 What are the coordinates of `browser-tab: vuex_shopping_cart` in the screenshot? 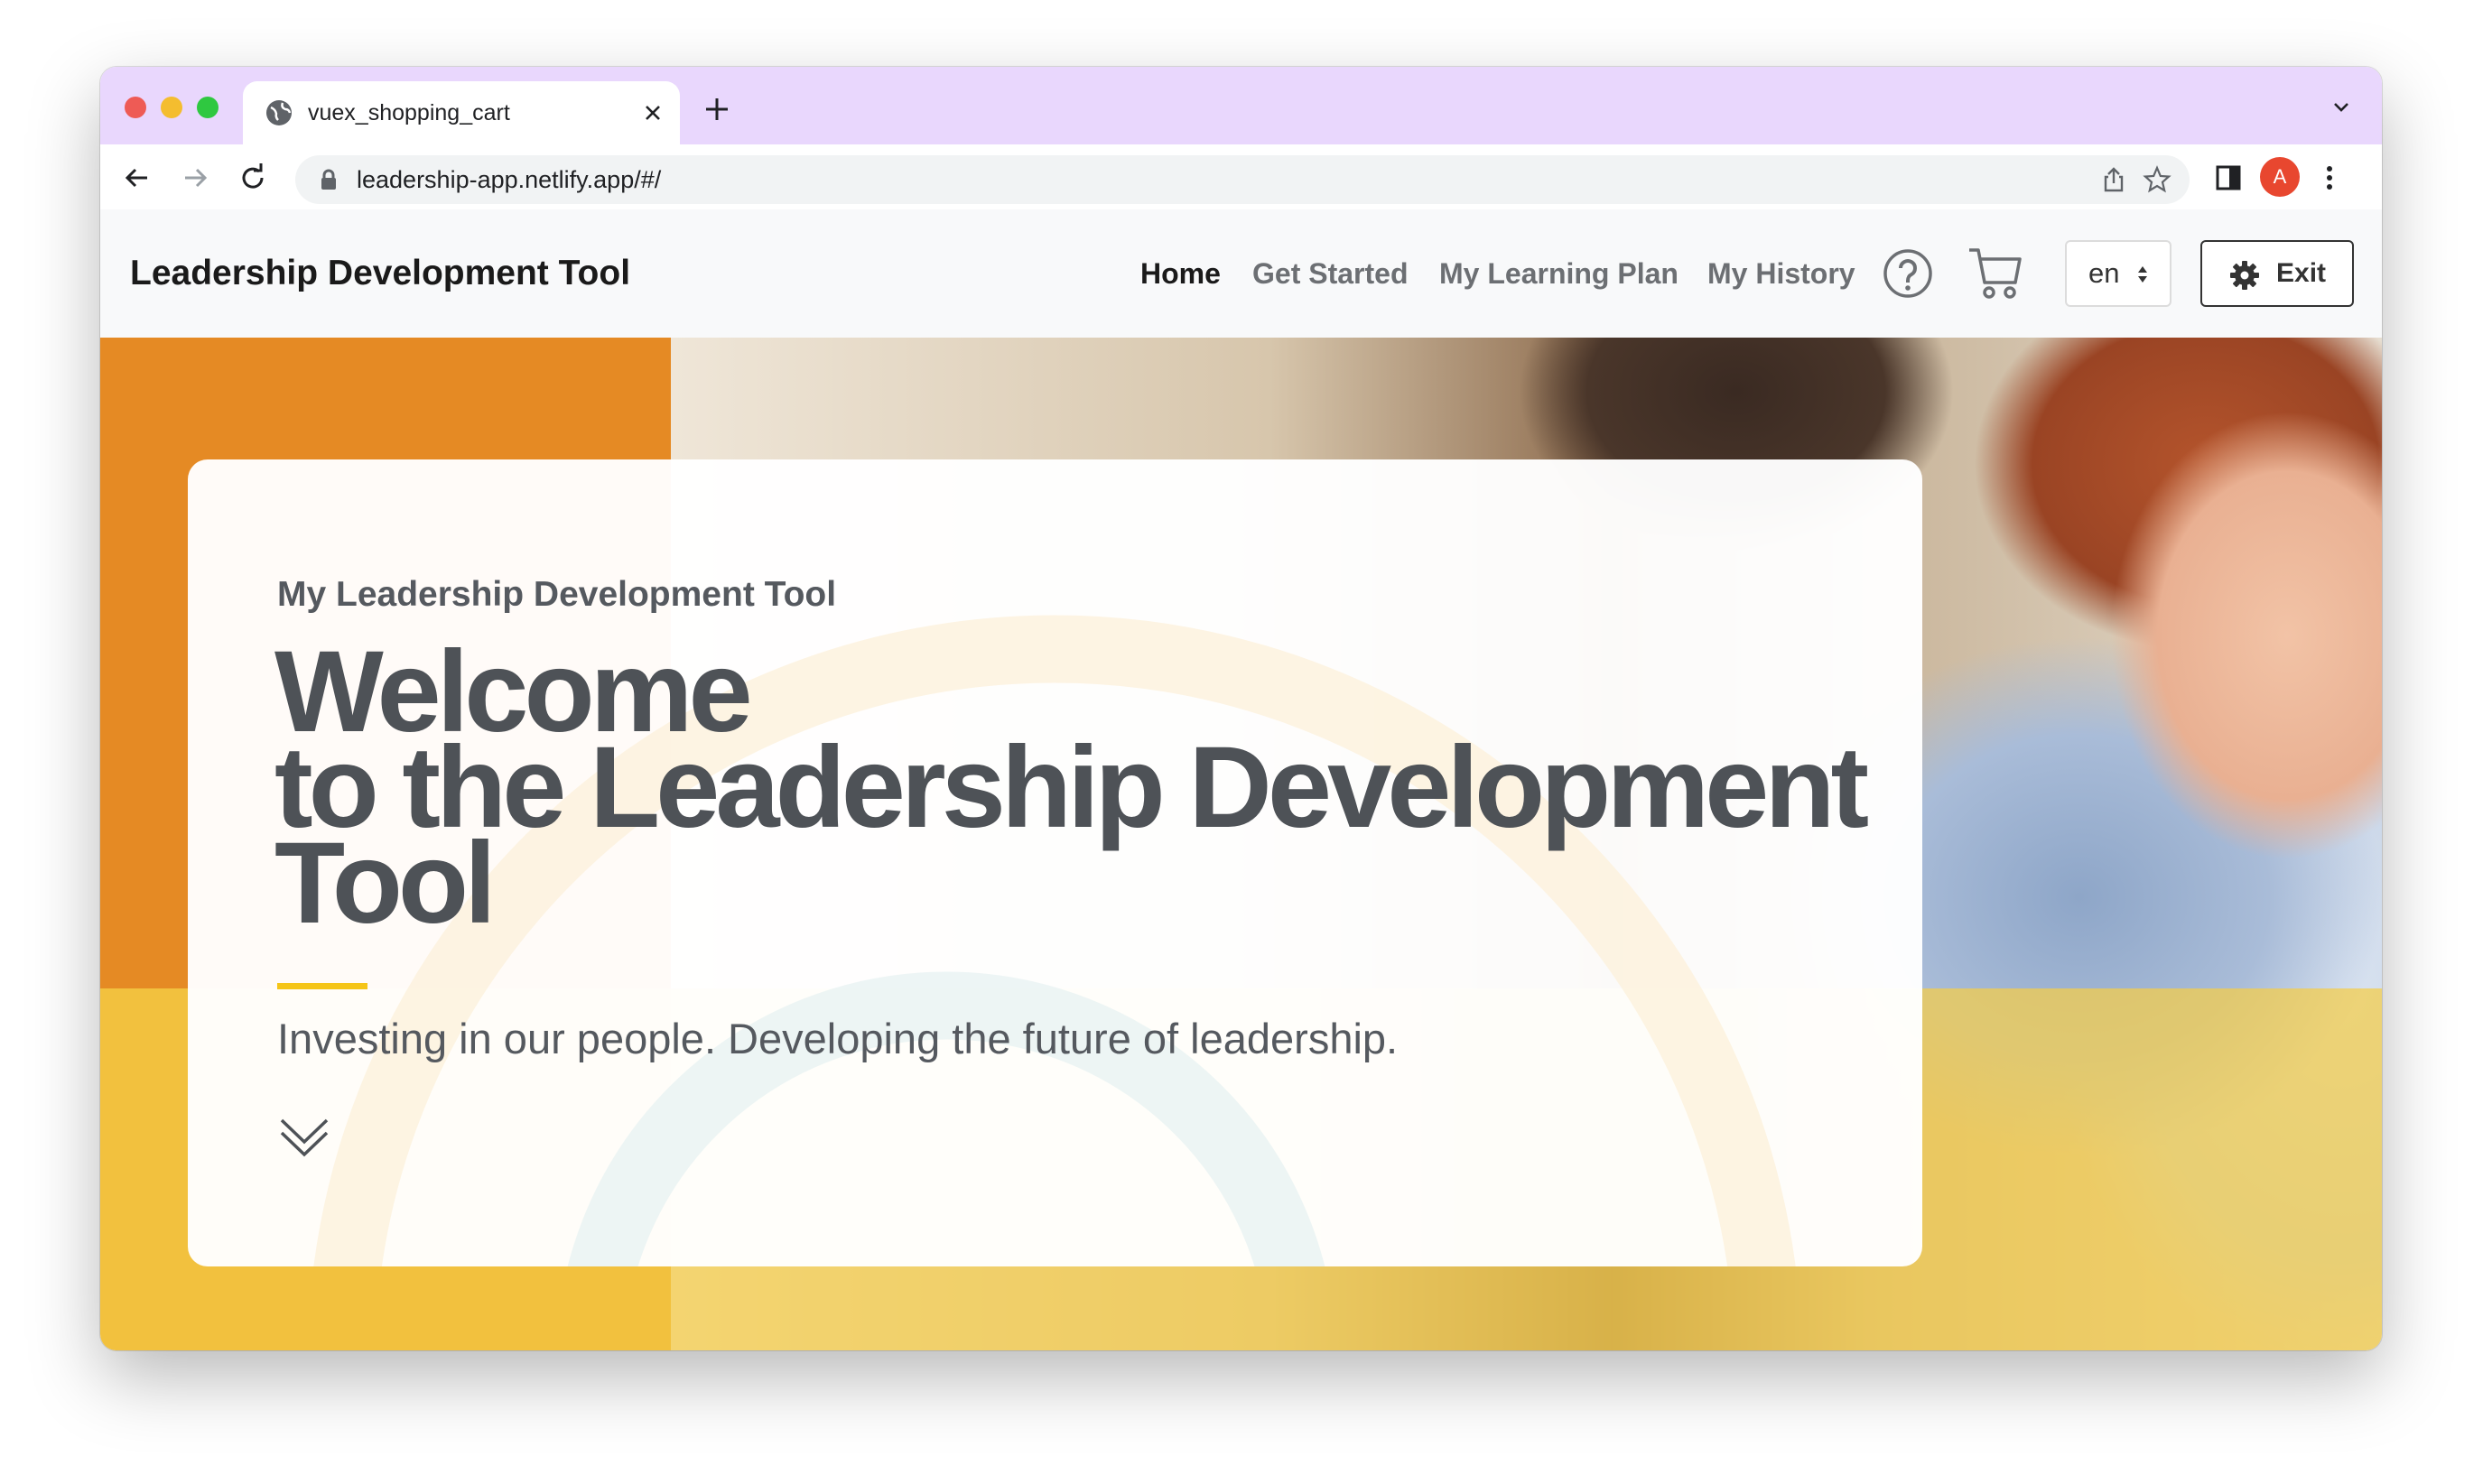 It's located at (461, 113).